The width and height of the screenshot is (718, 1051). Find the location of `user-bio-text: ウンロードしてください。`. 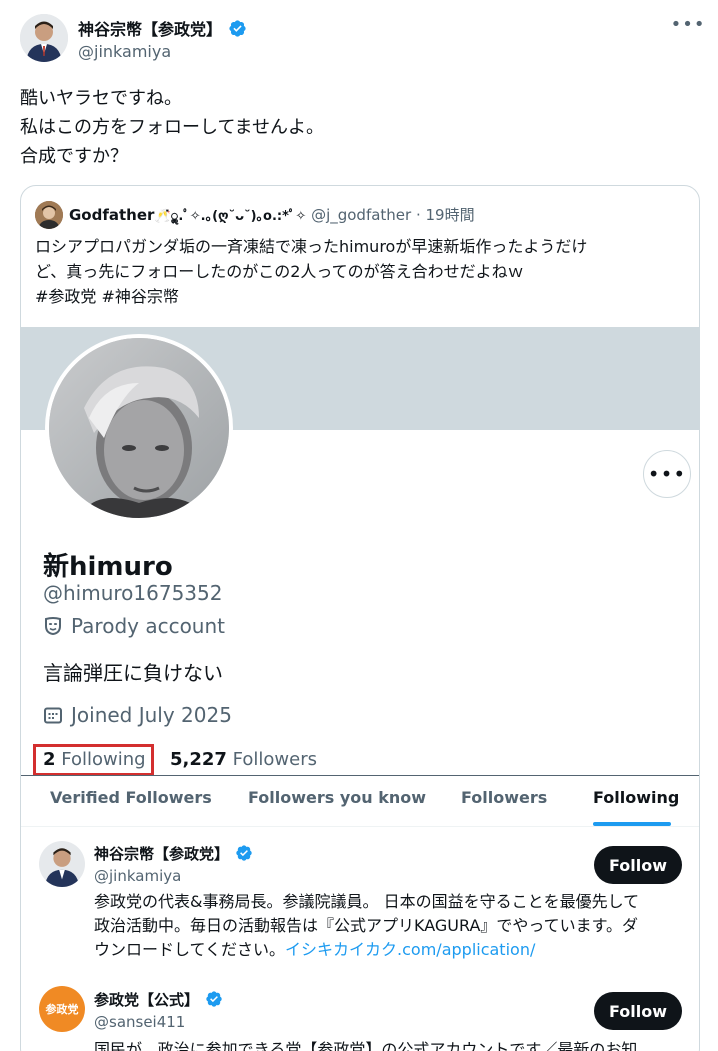

user-bio-text: ウンロードしてください。 is located at coordinates (190, 949).